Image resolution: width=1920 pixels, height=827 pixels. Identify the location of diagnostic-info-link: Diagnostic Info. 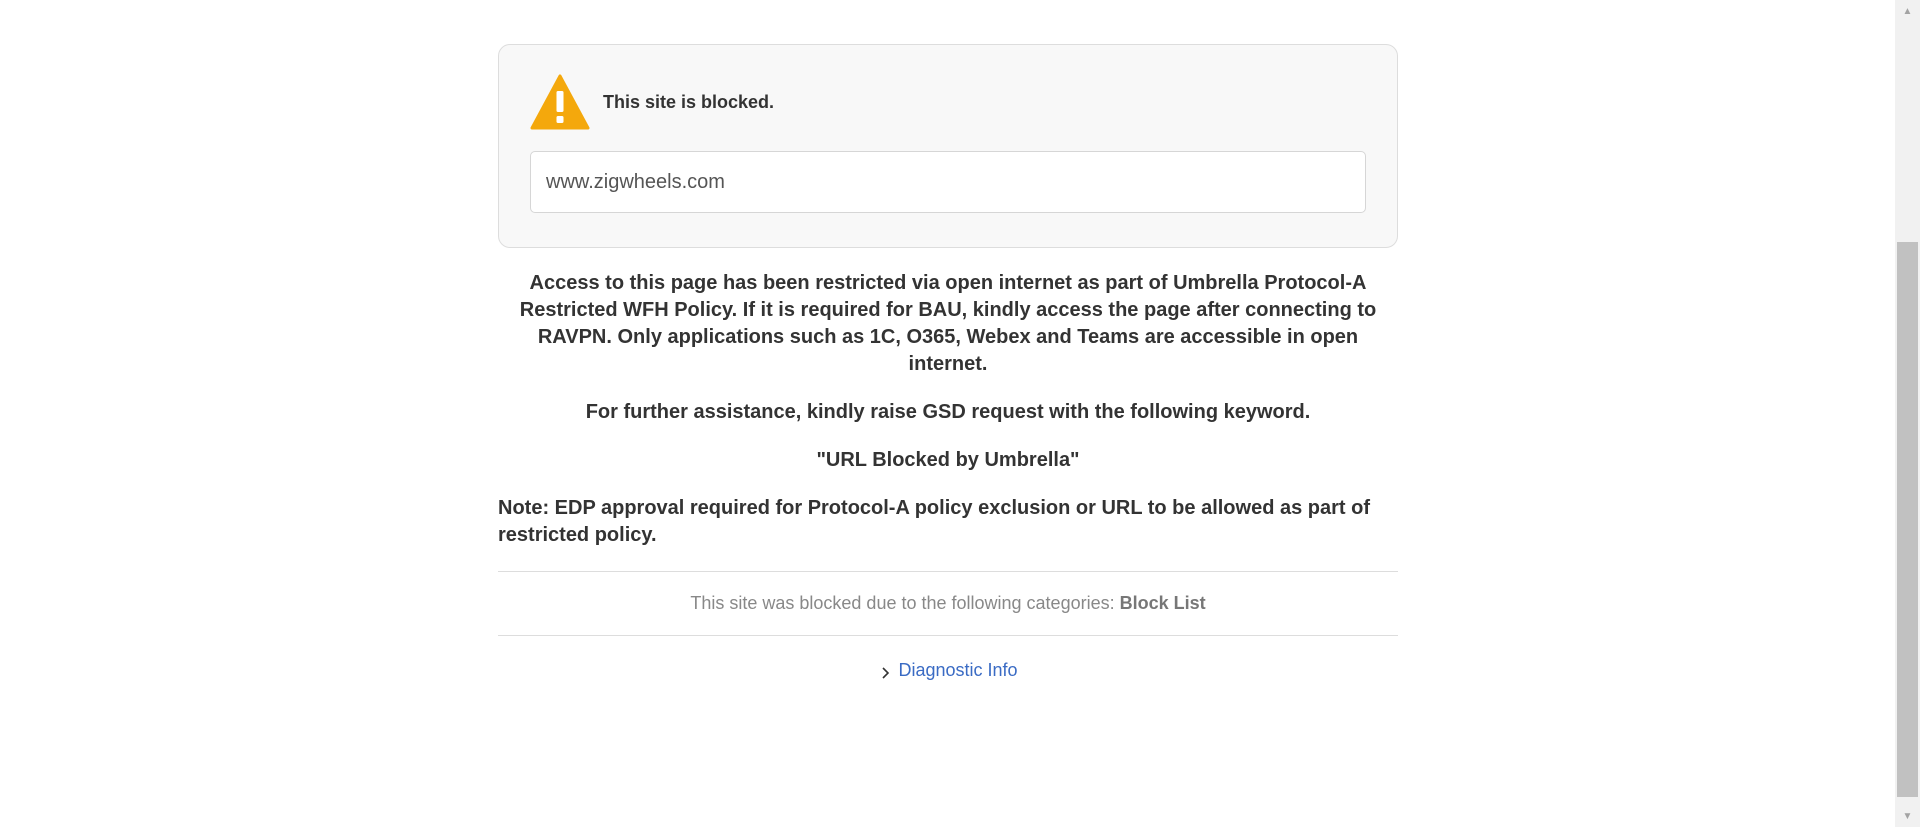
(948, 670).